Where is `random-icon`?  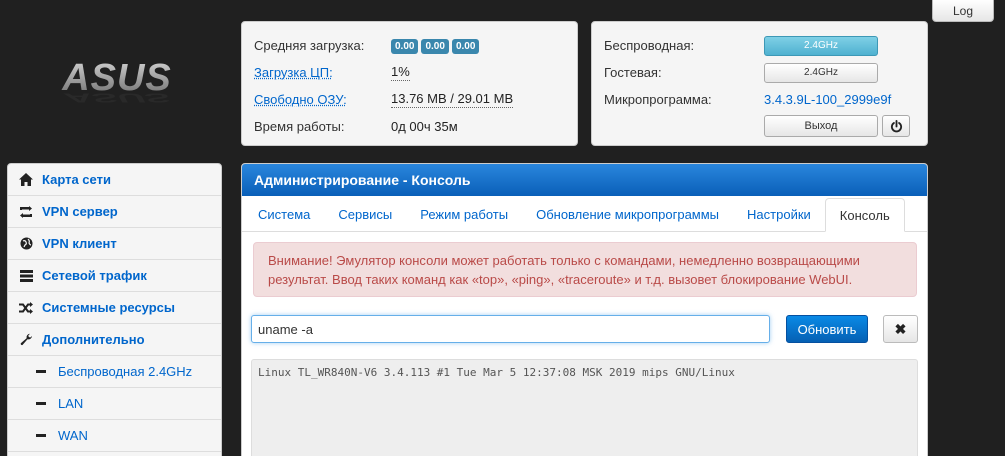
random-icon is located at coordinates (26, 308).